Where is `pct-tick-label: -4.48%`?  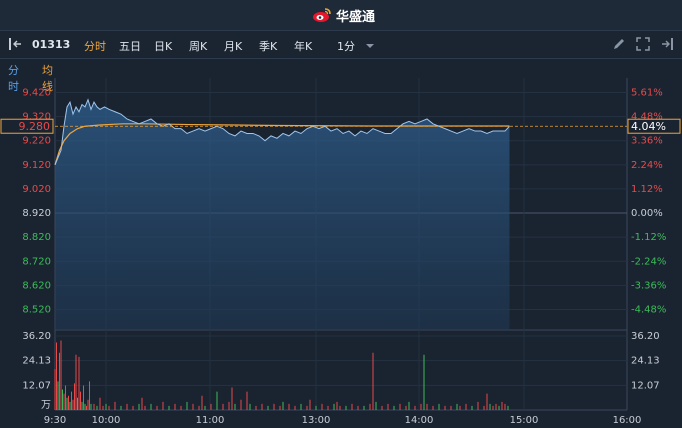 pct-tick-label: -4.48% is located at coordinates (648, 310).